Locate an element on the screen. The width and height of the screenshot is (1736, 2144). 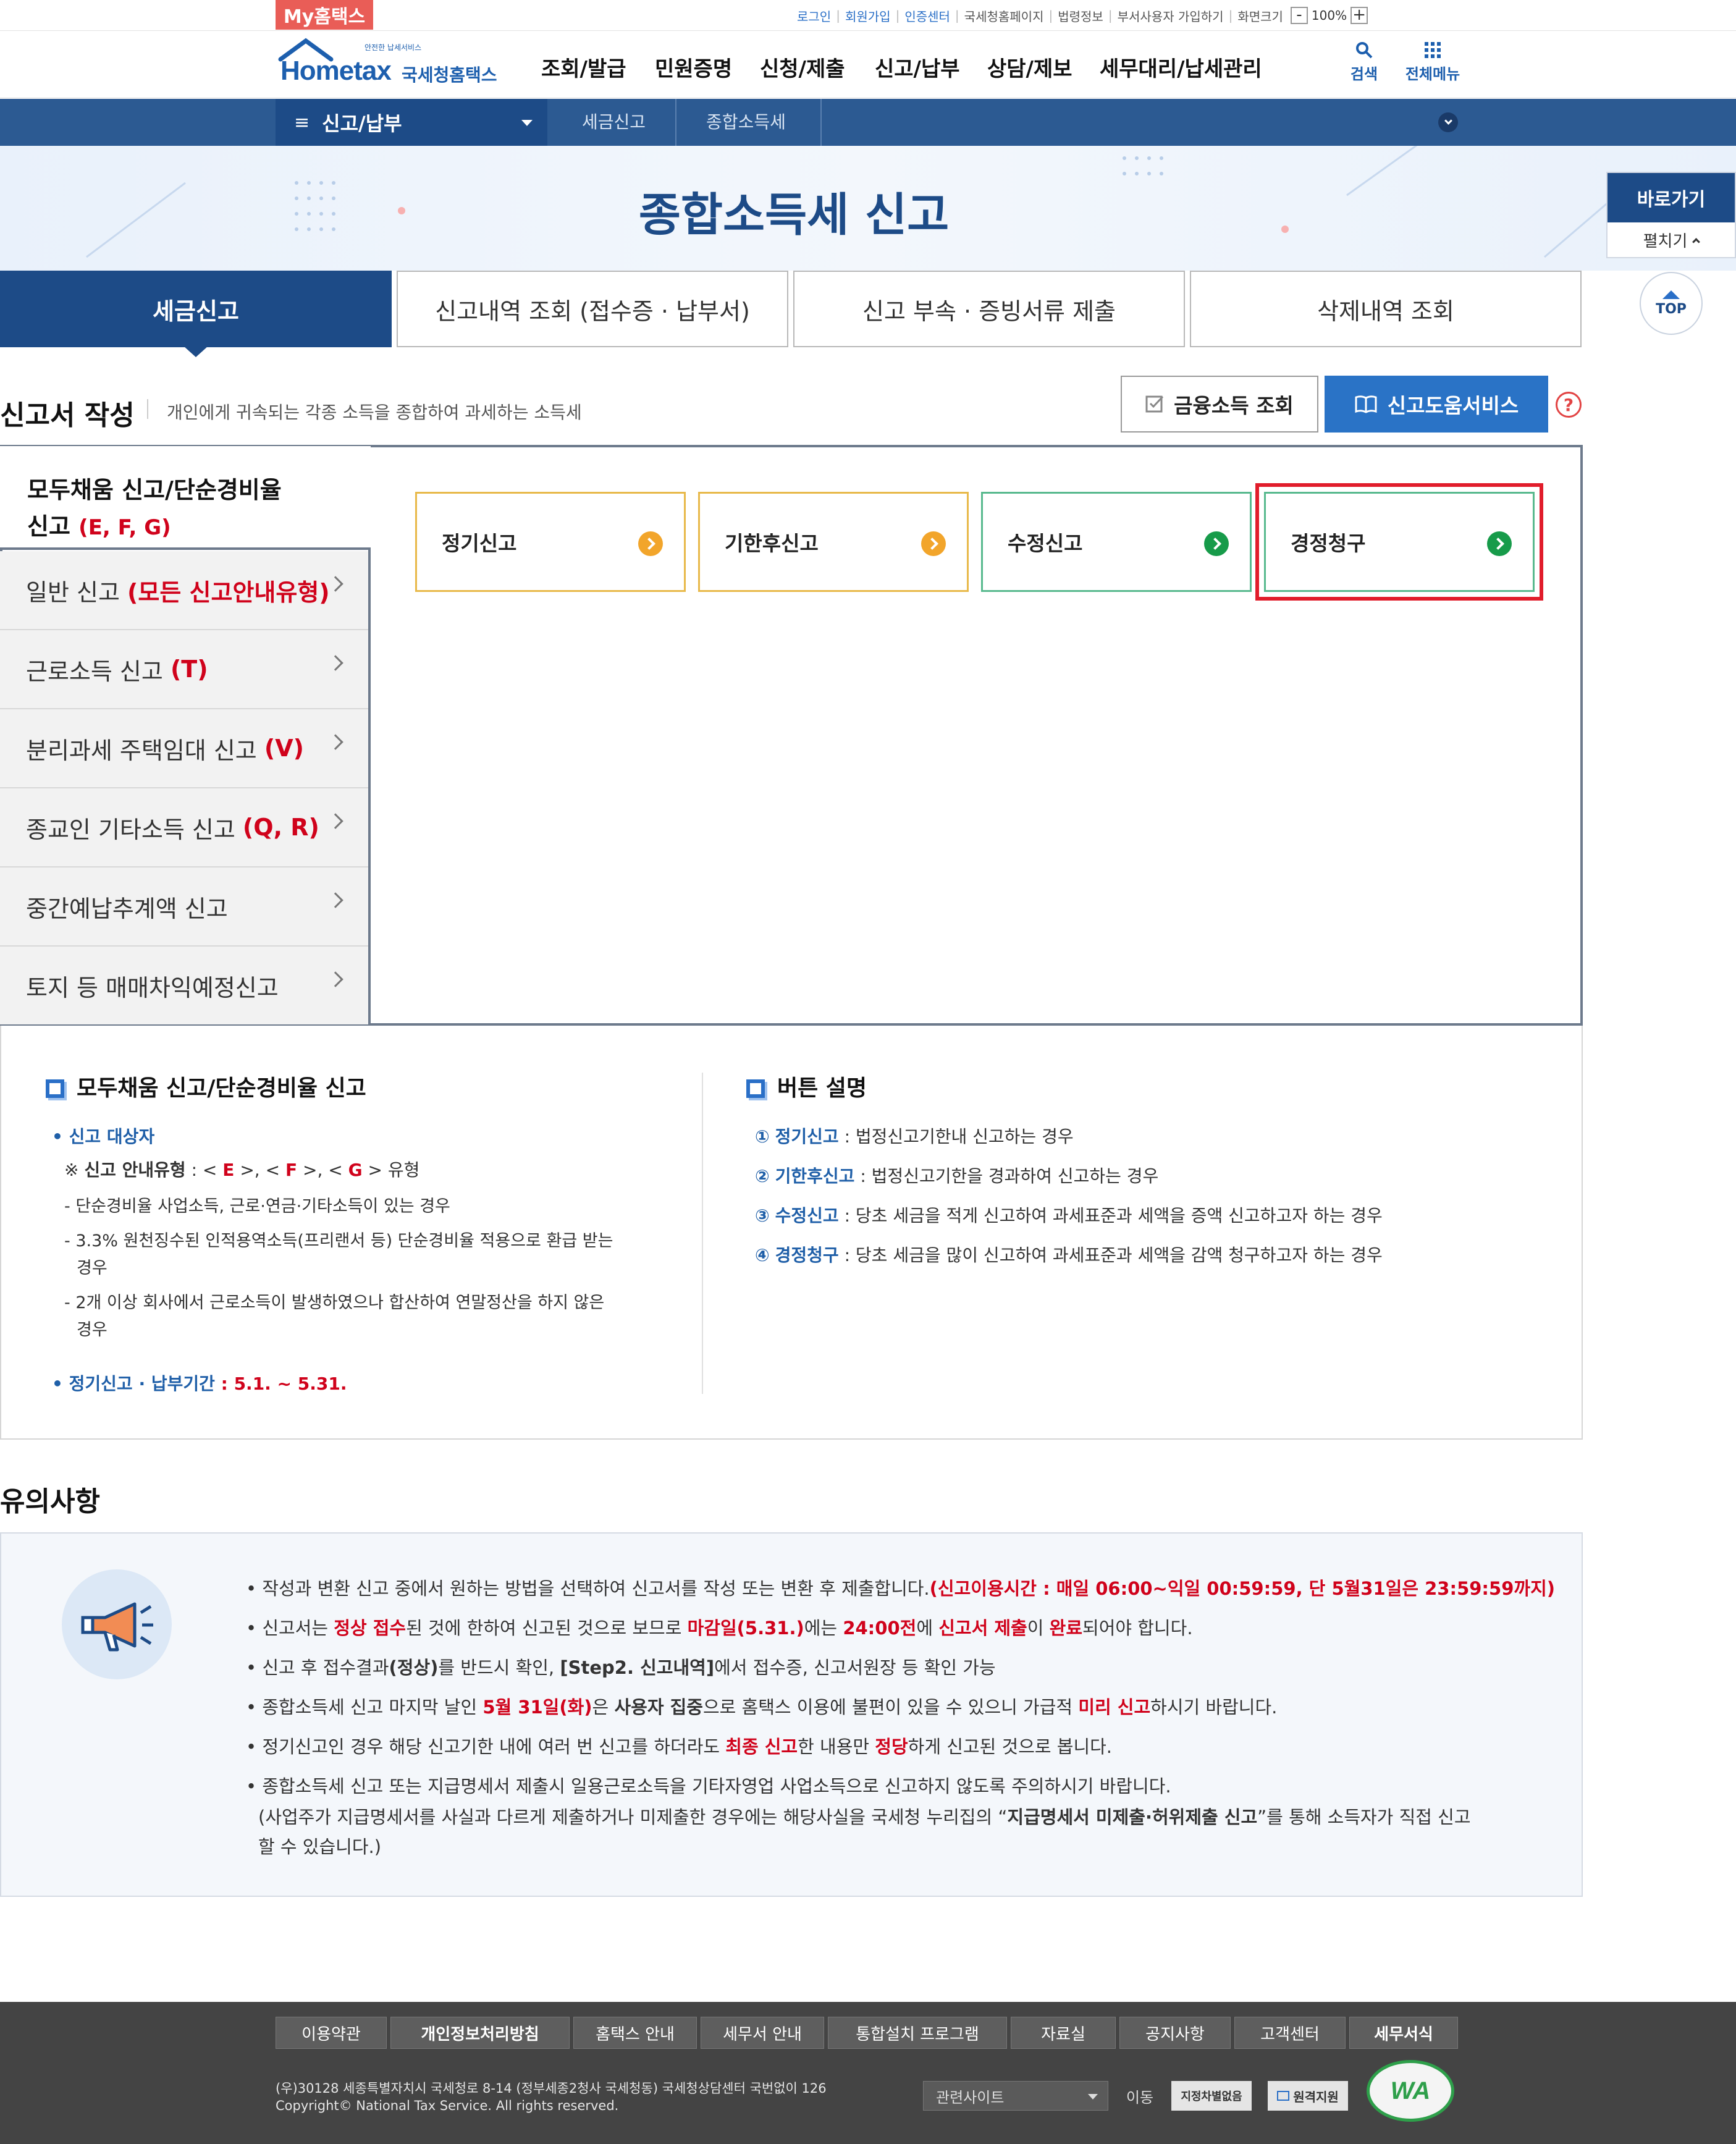
dept-user-join-link: 부서사용자 가입하기 is located at coordinates (1171, 16).